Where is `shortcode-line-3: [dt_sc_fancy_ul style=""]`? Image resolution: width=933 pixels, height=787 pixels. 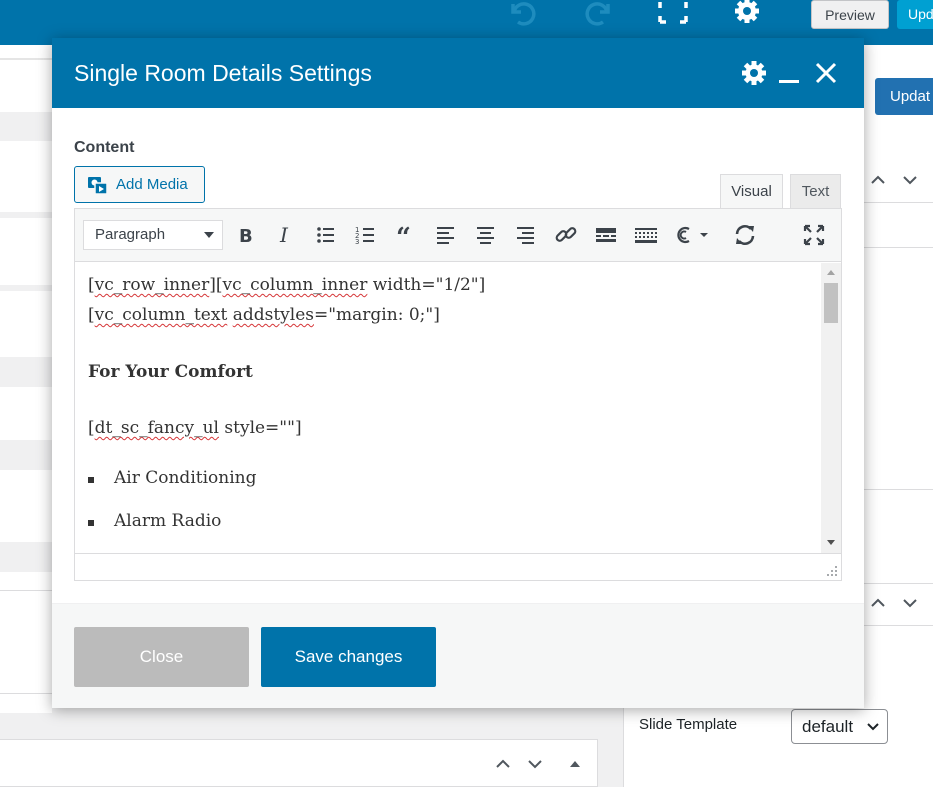
shortcode-line-3: [dt_sc_fancy_ul style=""] is located at coordinates (195, 428).